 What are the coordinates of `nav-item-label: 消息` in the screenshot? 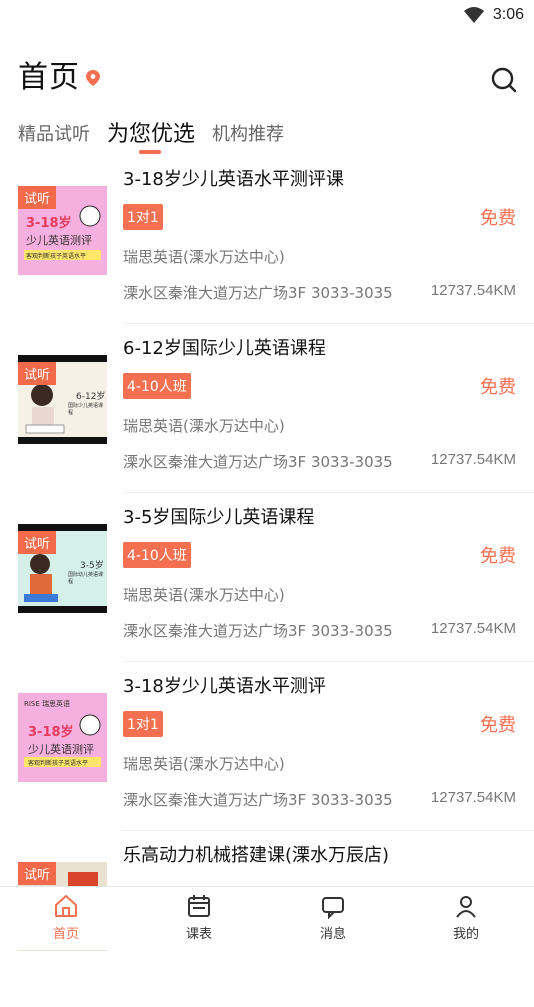 It's located at (332, 934).